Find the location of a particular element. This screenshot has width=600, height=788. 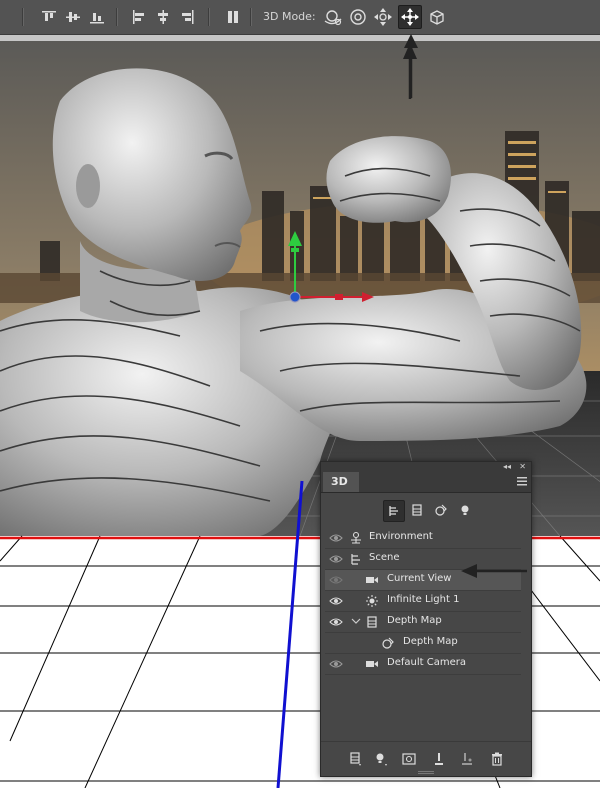

align-vertical-centers-icon is located at coordinates (73, 17).